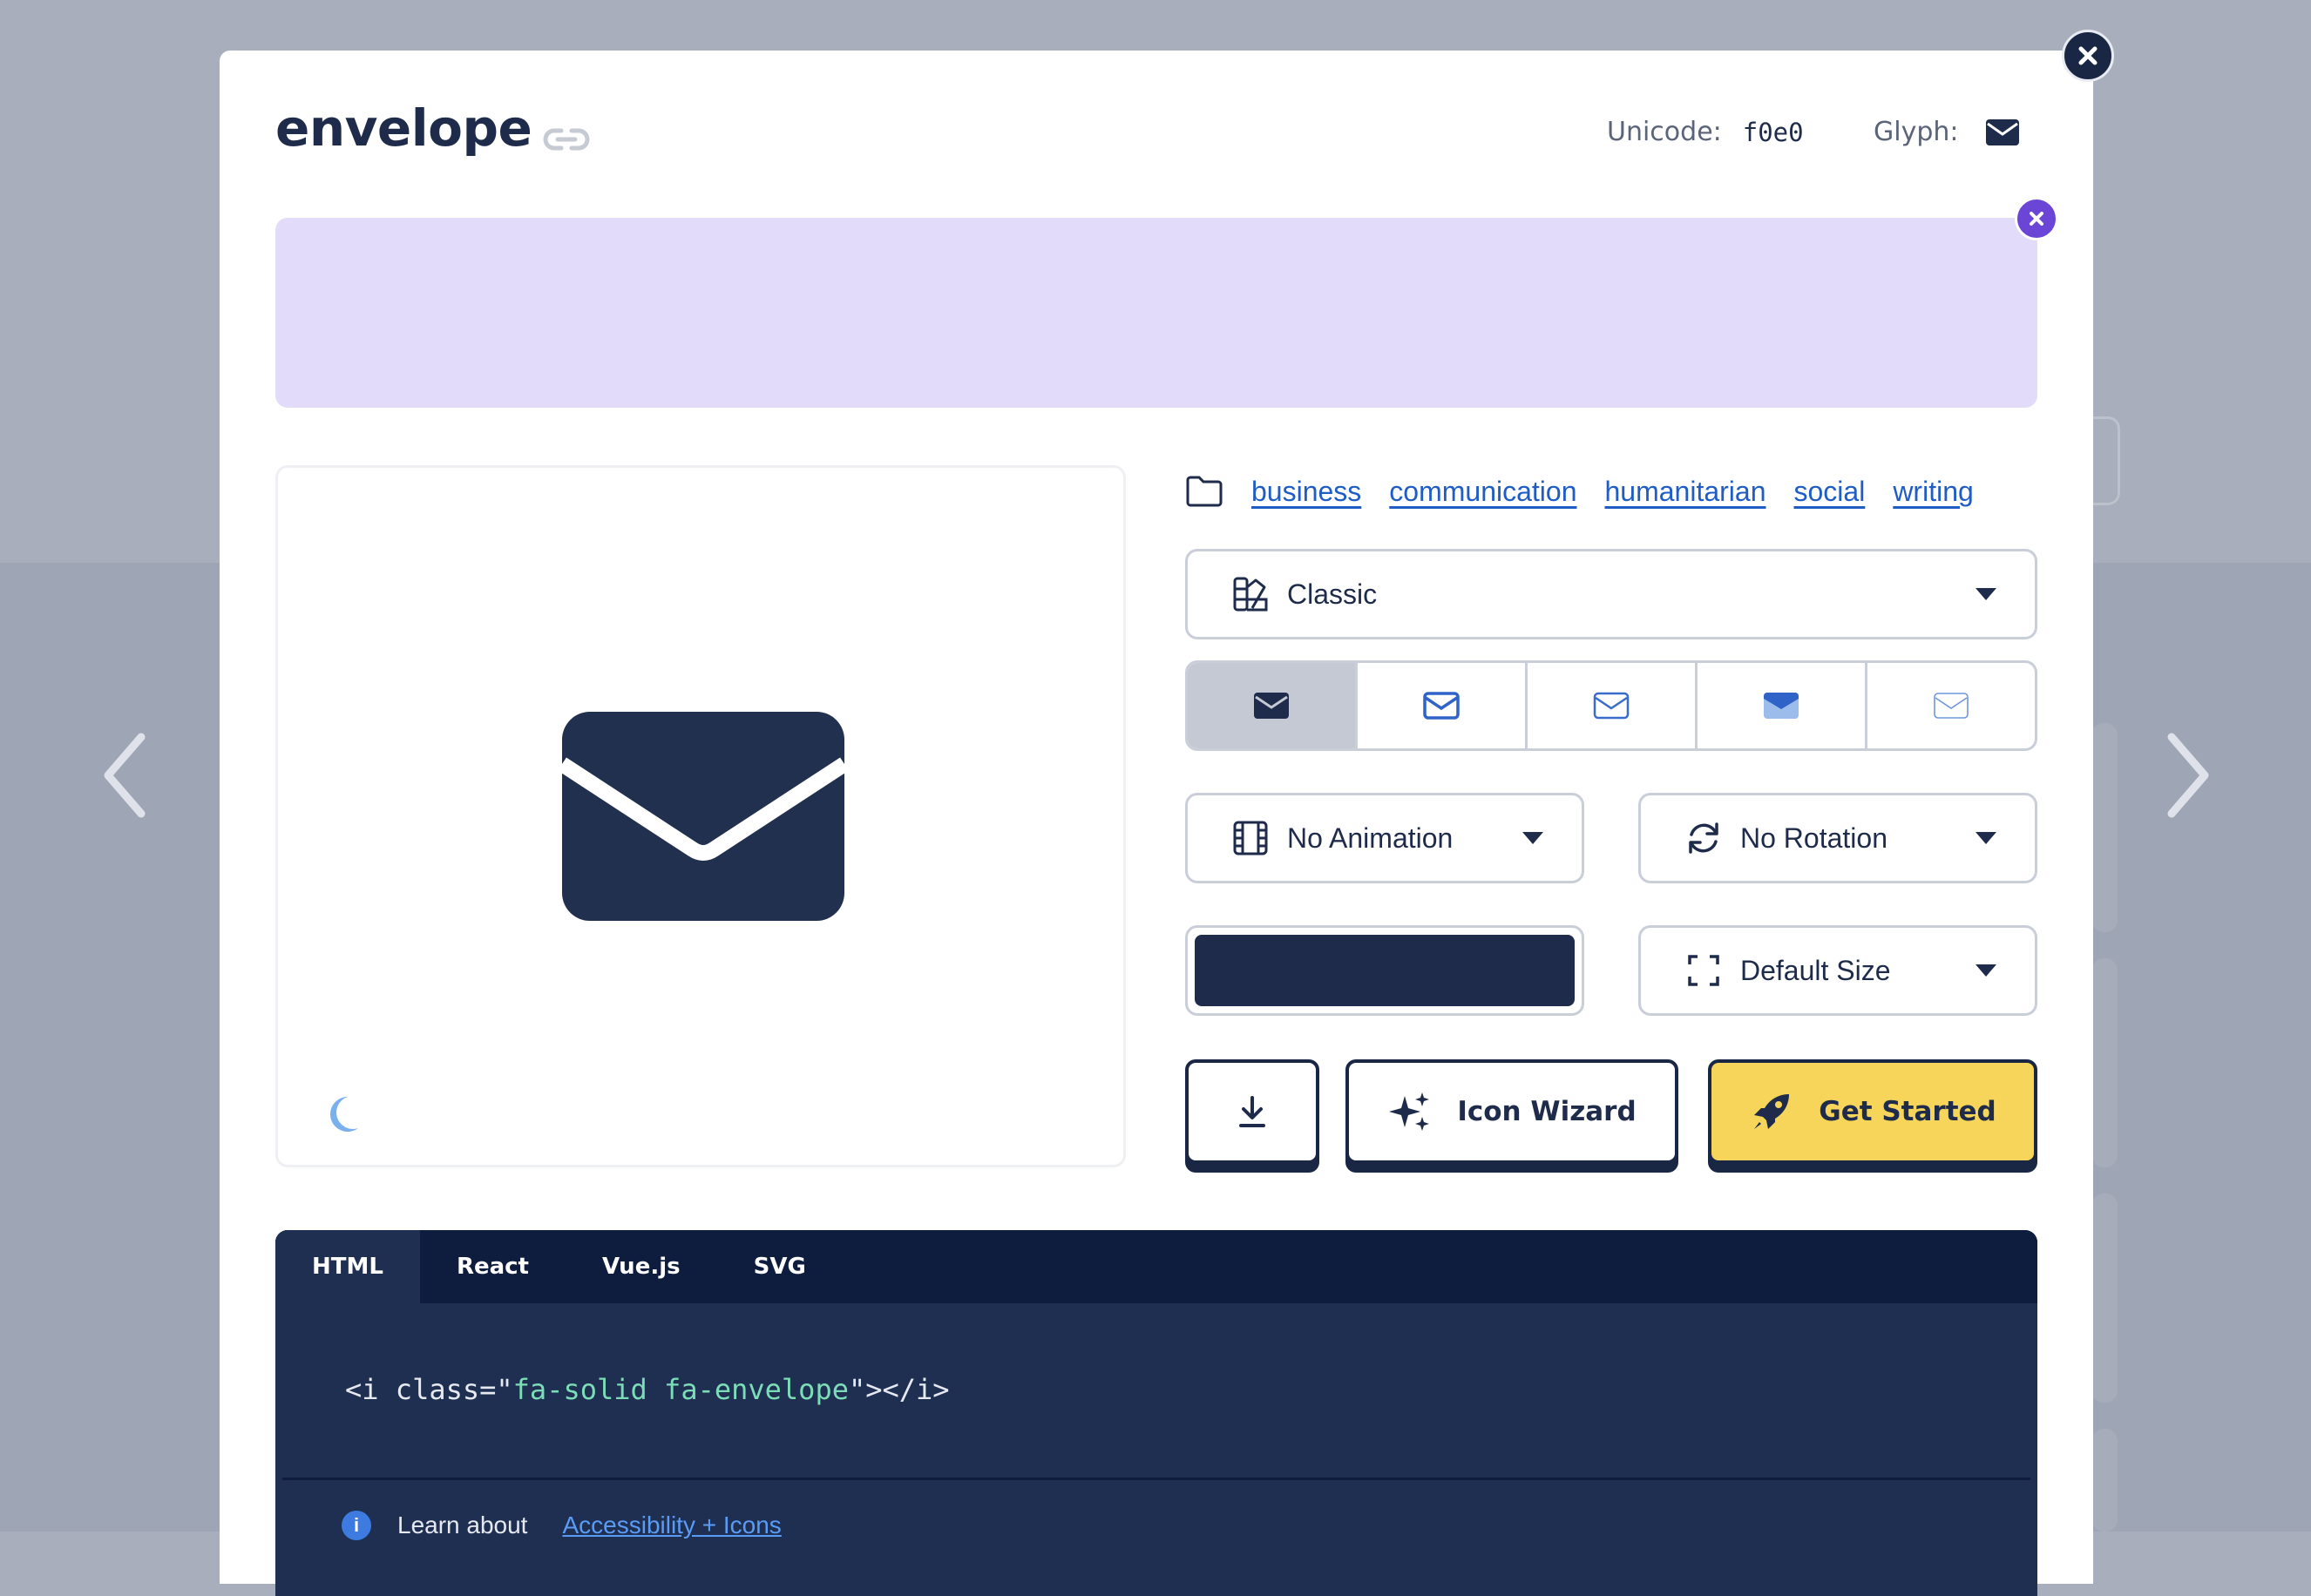  I want to click on folder-icon, so click(1204, 491).